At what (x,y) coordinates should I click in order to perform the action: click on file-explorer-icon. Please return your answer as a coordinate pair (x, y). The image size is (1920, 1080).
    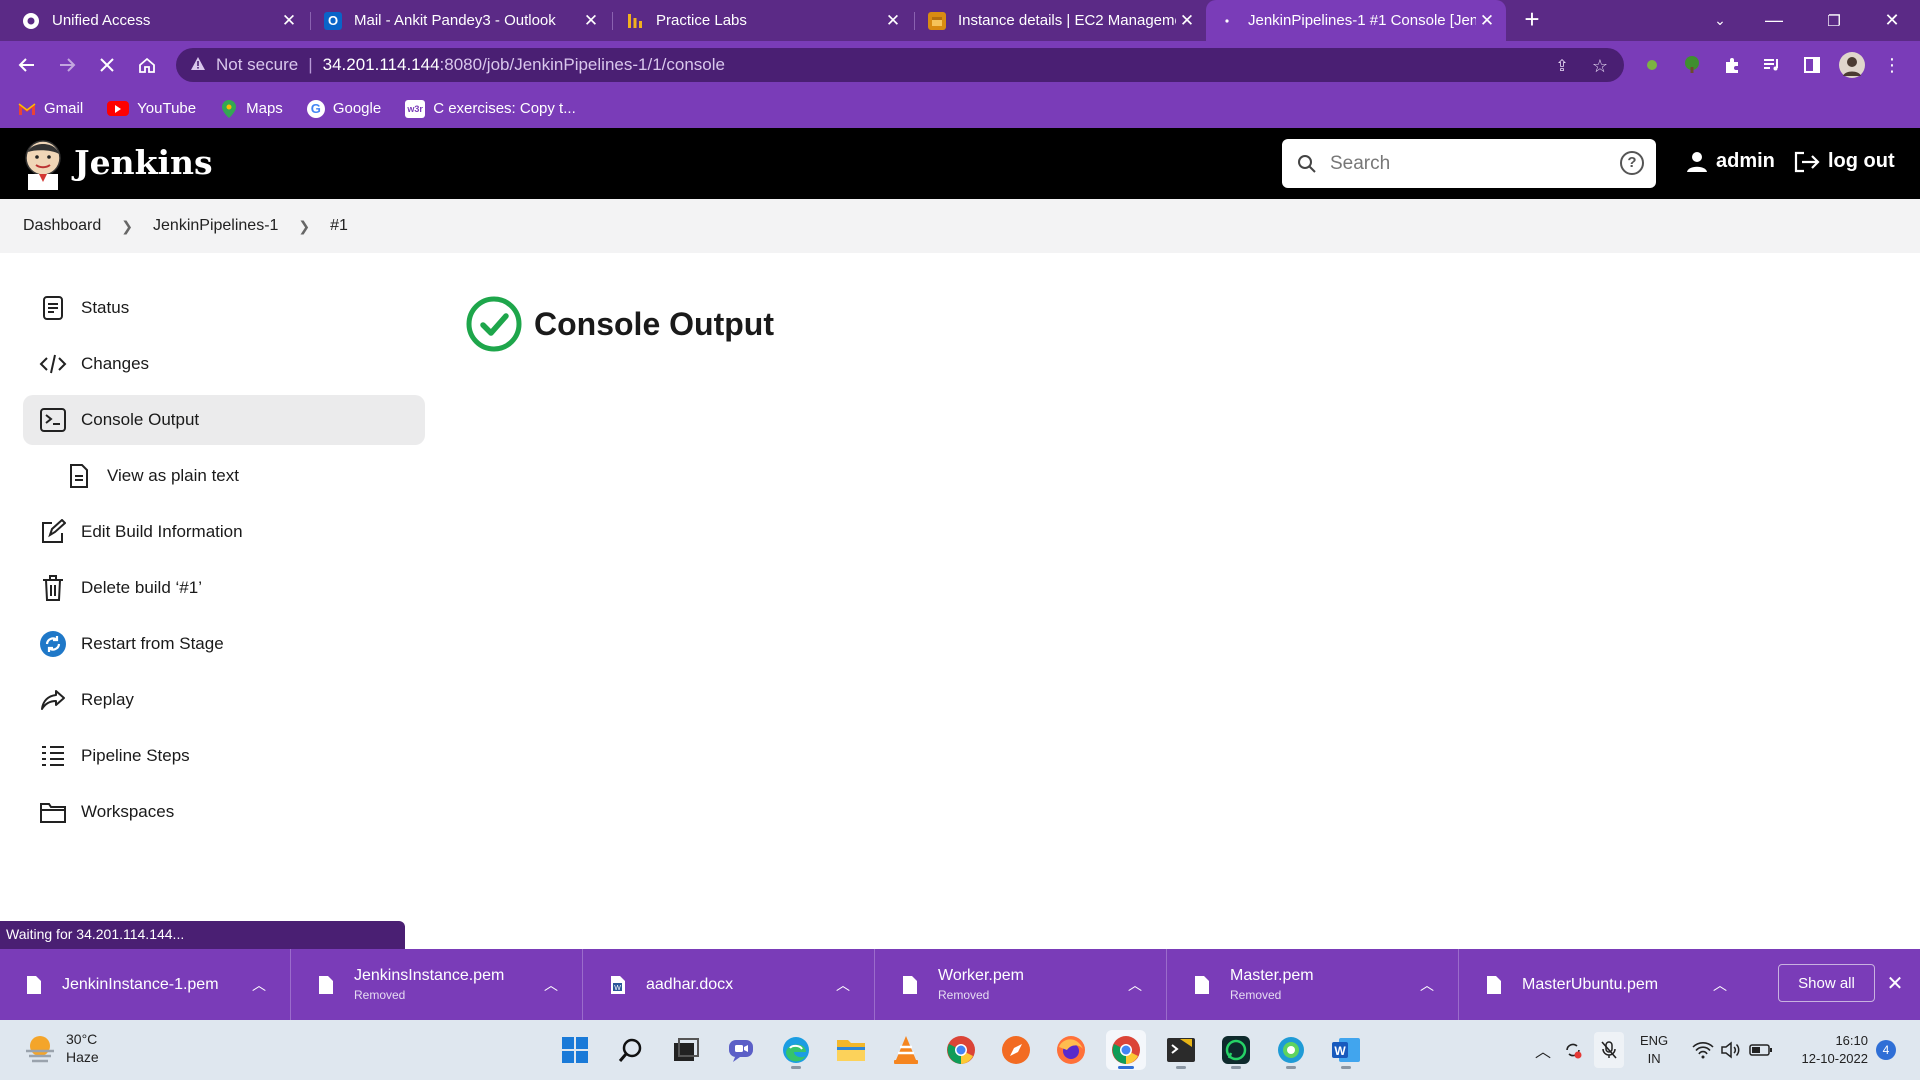
    Looking at the image, I should click on (851, 1050).